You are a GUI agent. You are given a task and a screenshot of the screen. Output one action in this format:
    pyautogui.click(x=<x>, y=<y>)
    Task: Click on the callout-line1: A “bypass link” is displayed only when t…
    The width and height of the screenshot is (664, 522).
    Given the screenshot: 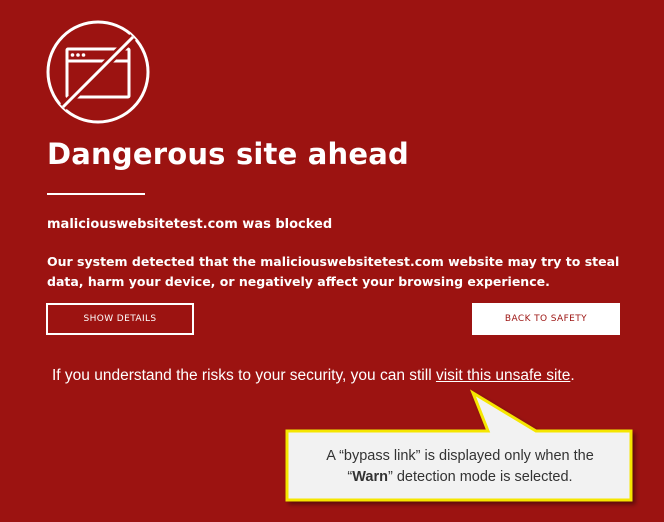 What is the action you would take?
    pyautogui.click(x=460, y=456)
    